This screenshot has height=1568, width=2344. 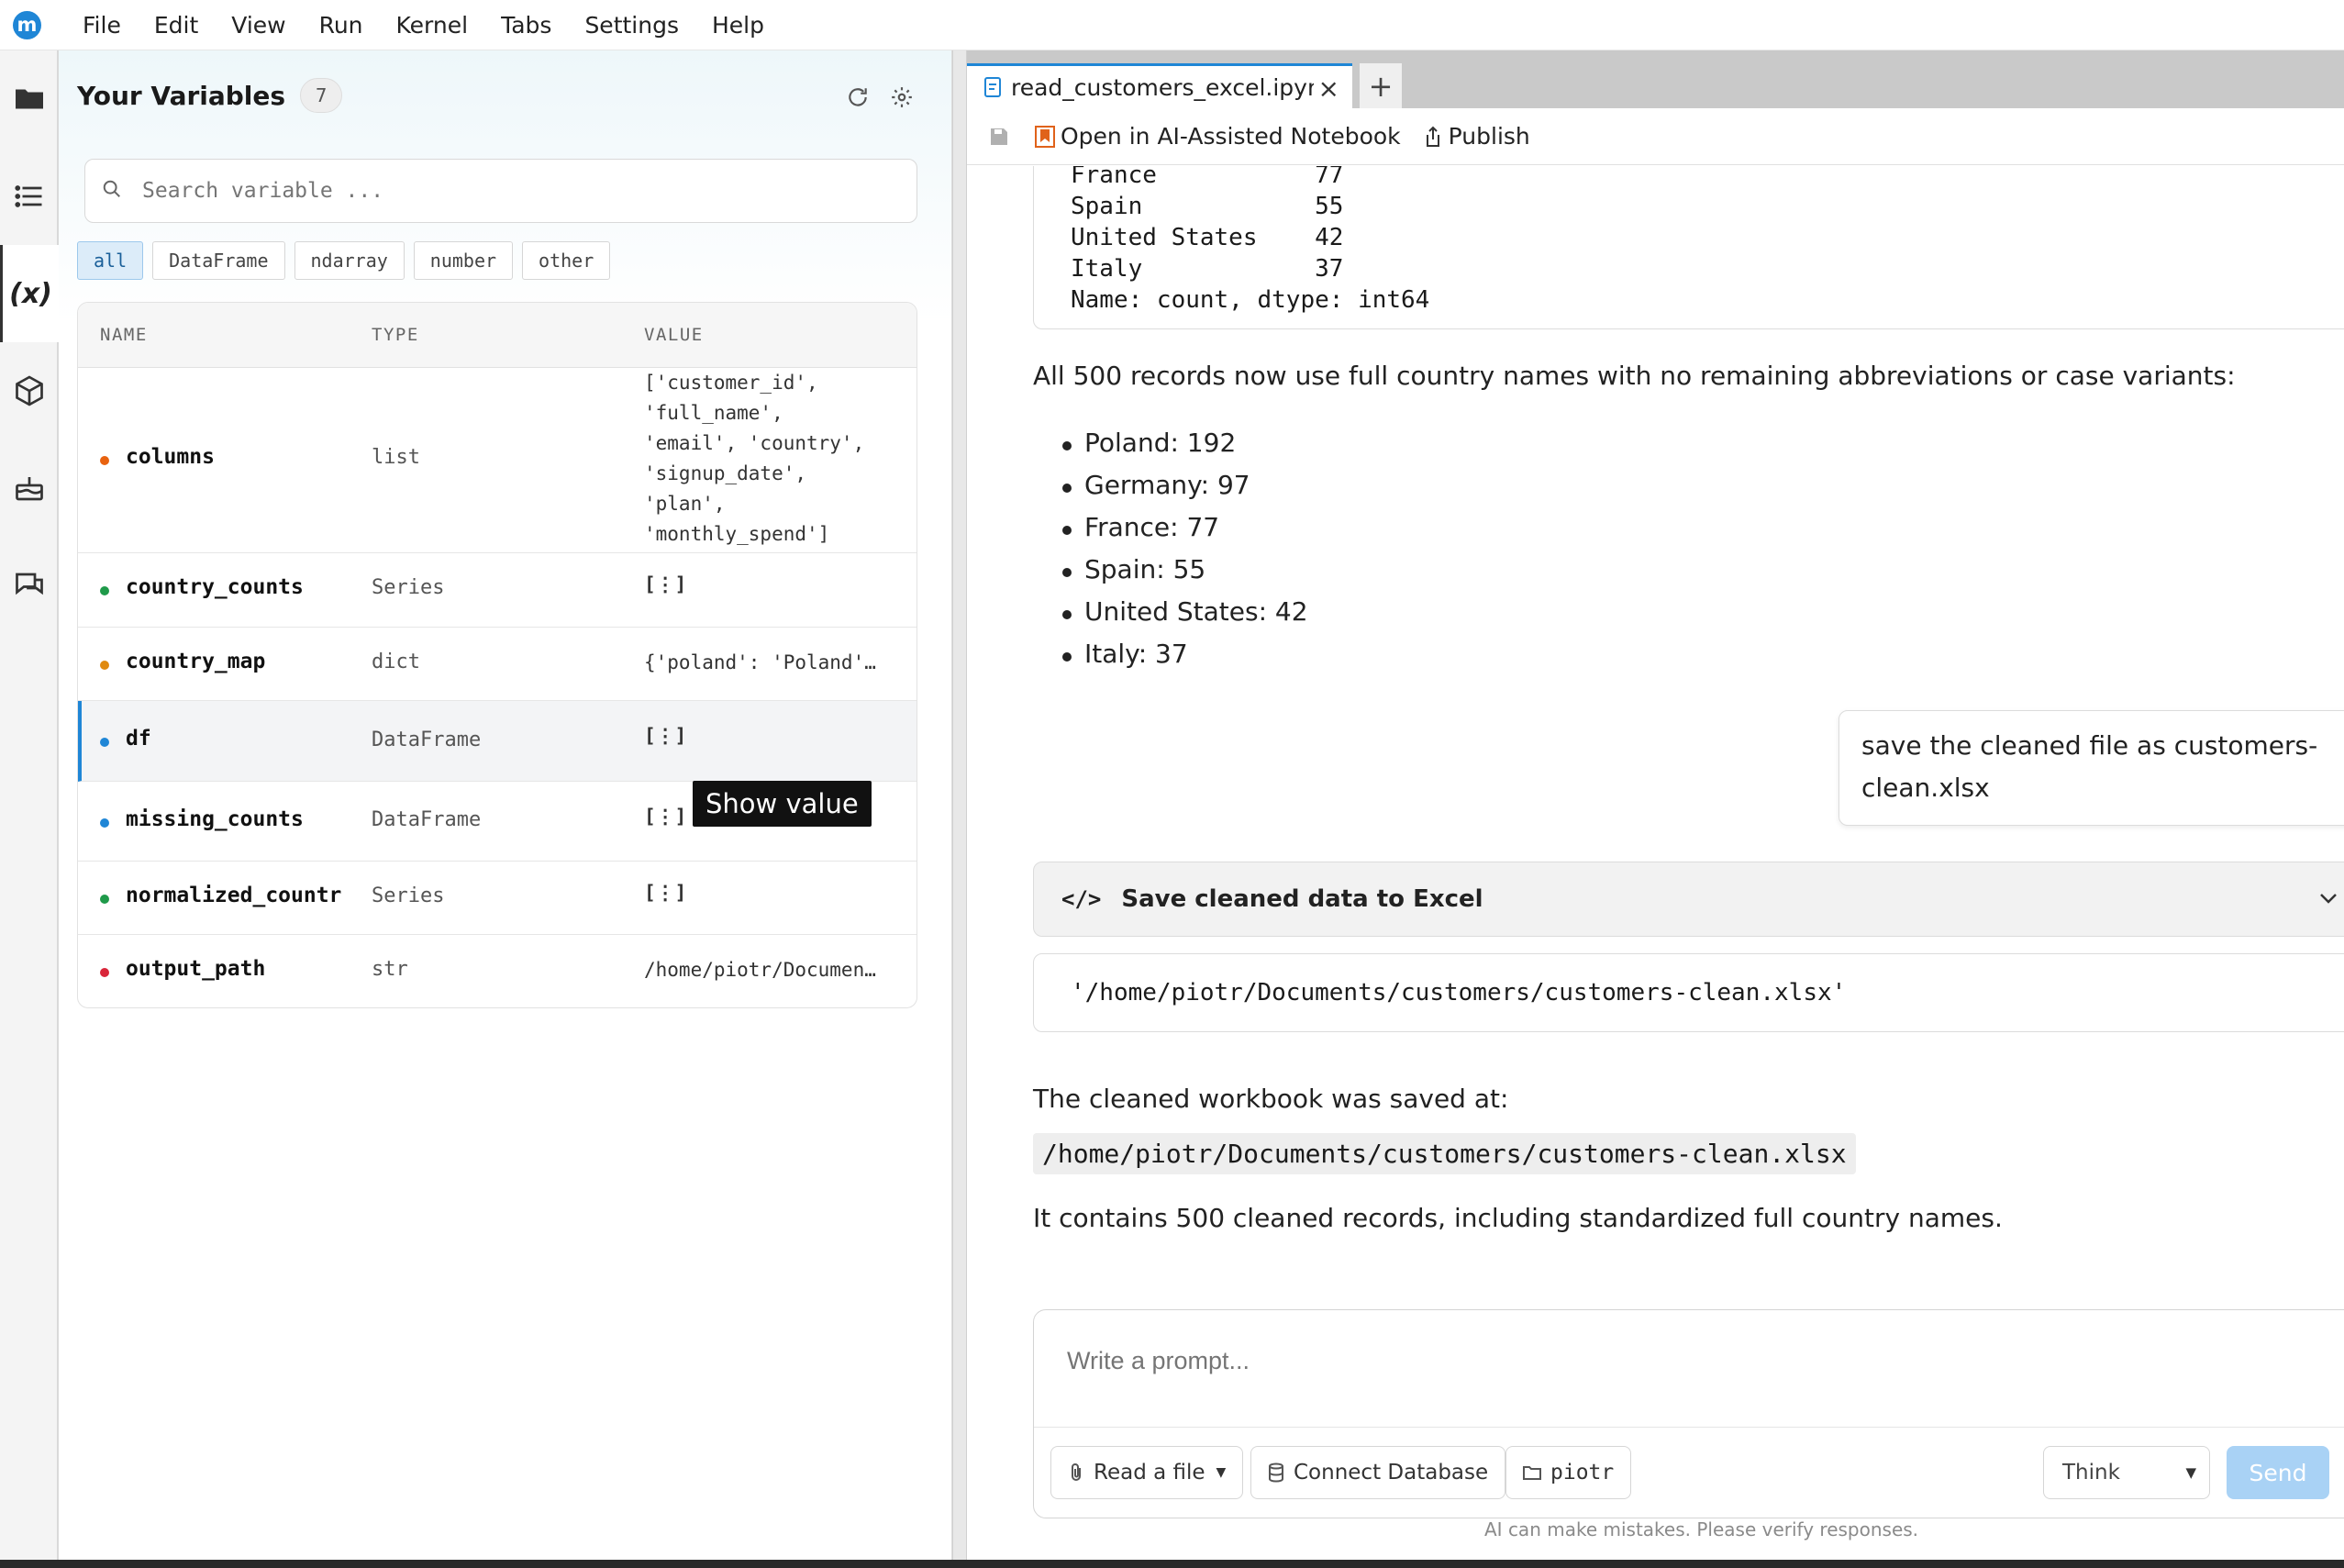 What do you see at coordinates (1583, 1473) in the screenshot?
I see `folder-label: piotr` at bounding box center [1583, 1473].